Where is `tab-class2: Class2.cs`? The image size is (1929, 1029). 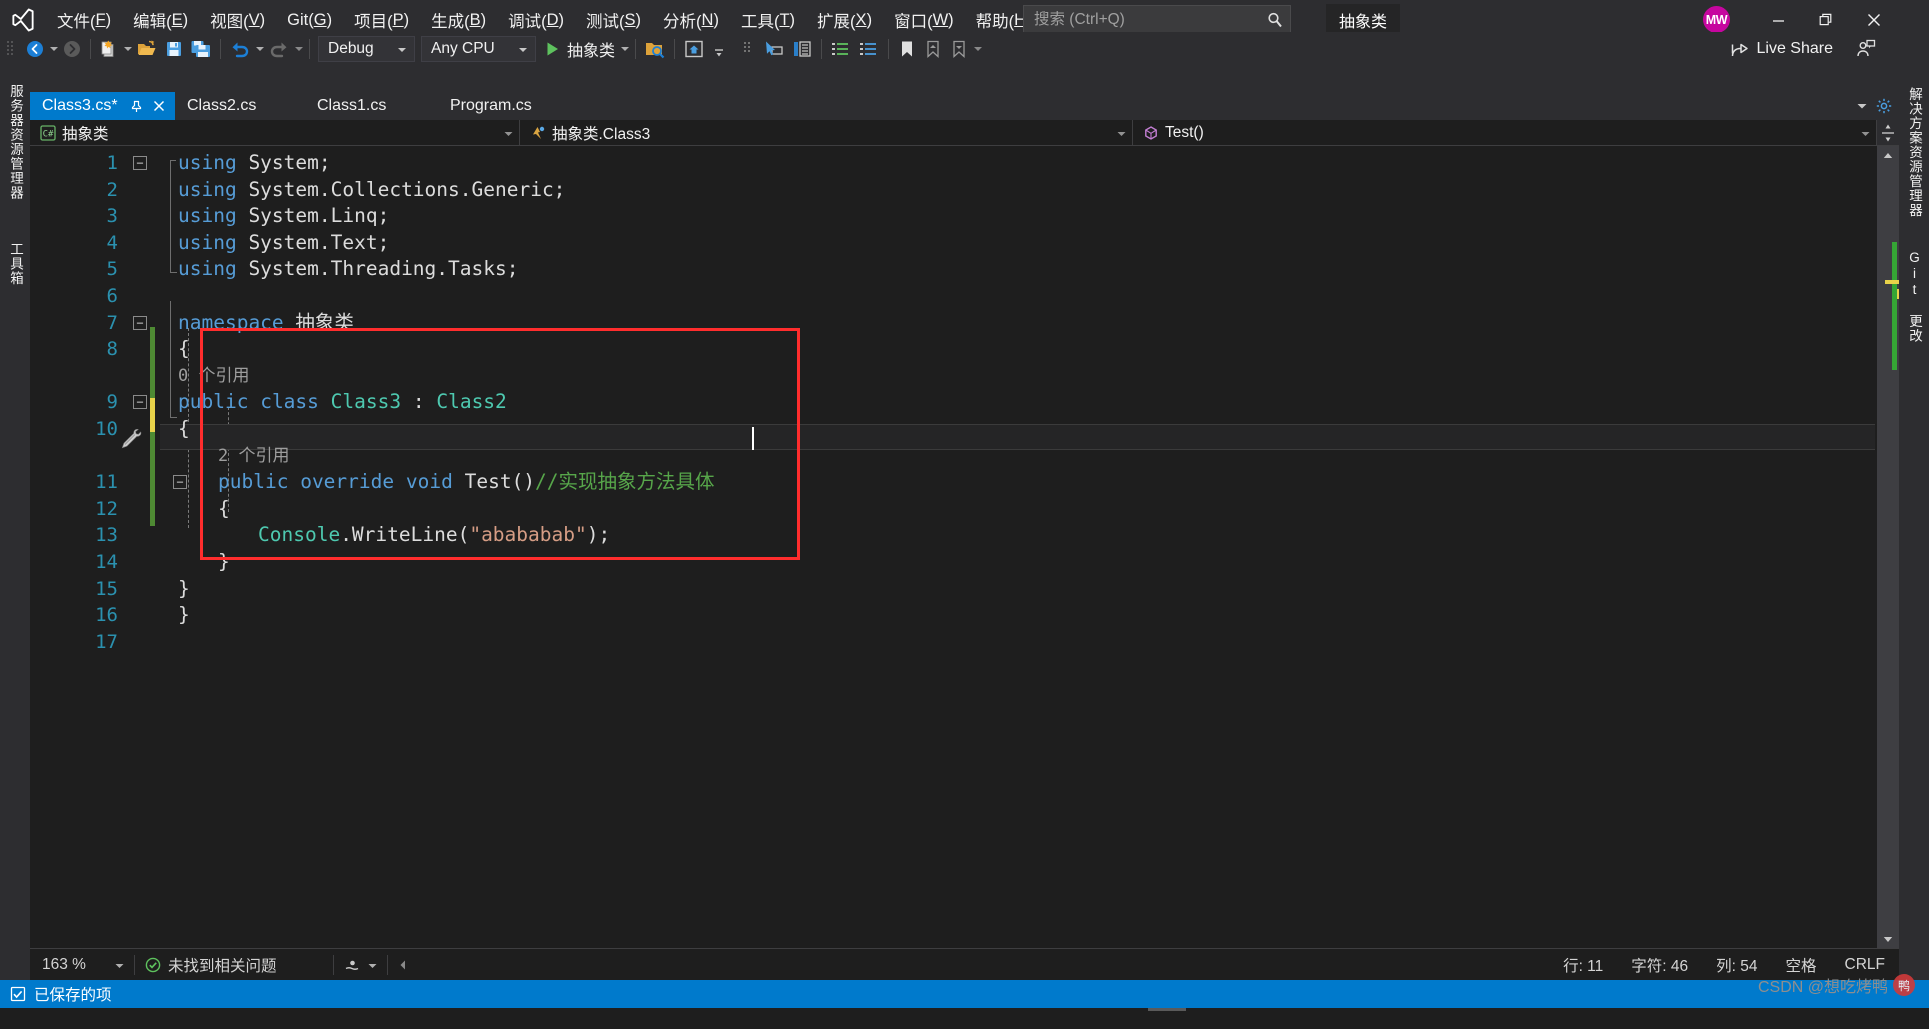 tab-class2: Class2.cs is located at coordinates (240, 106).